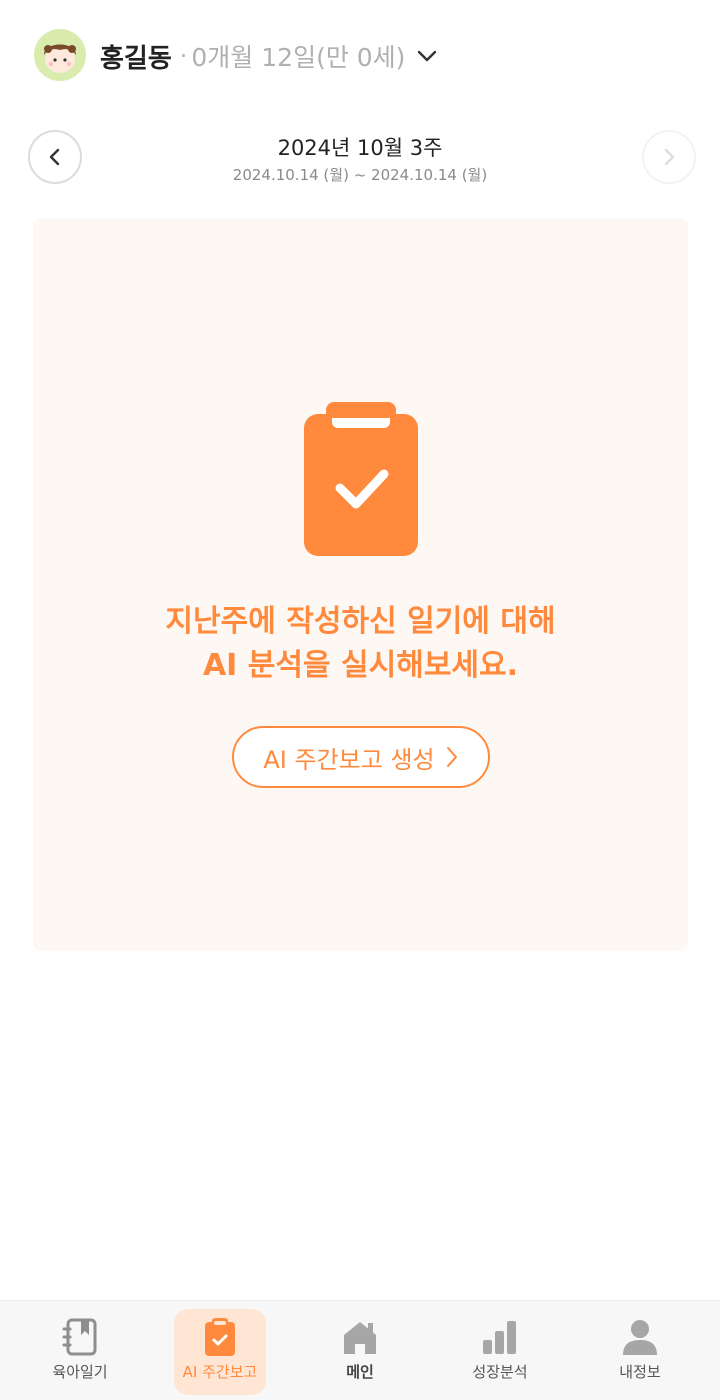  Describe the element at coordinates (136, 58) in the screenshot. I see `child-name: 홍길동` at that location.